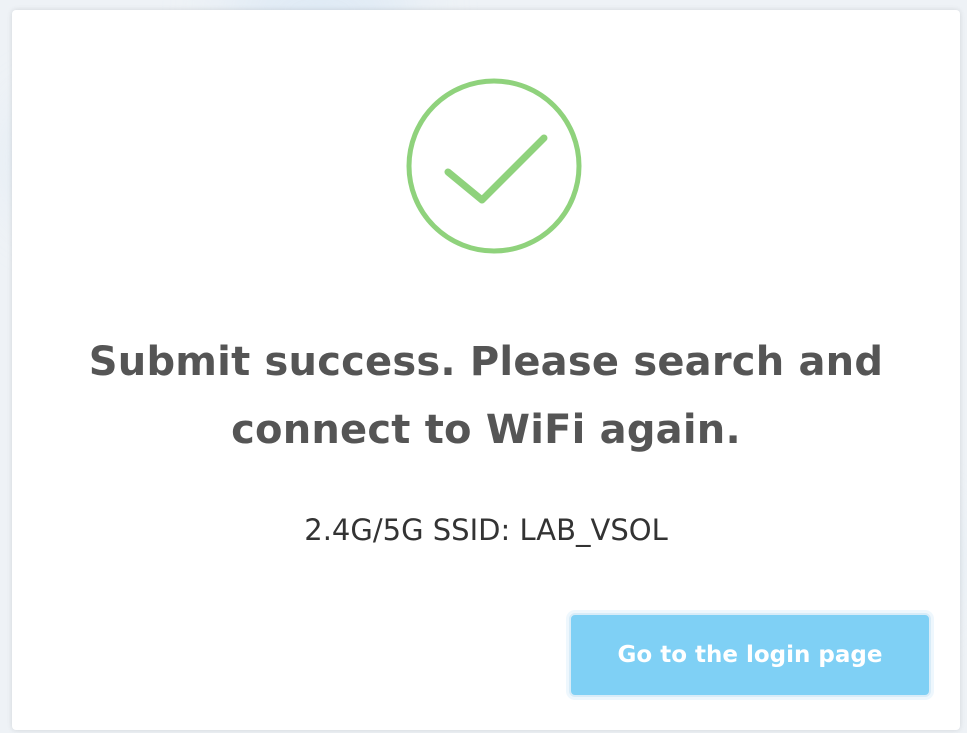 The image size is (967, 733). I want to click on login-page-button: Go to the login page, so click(750, 655).